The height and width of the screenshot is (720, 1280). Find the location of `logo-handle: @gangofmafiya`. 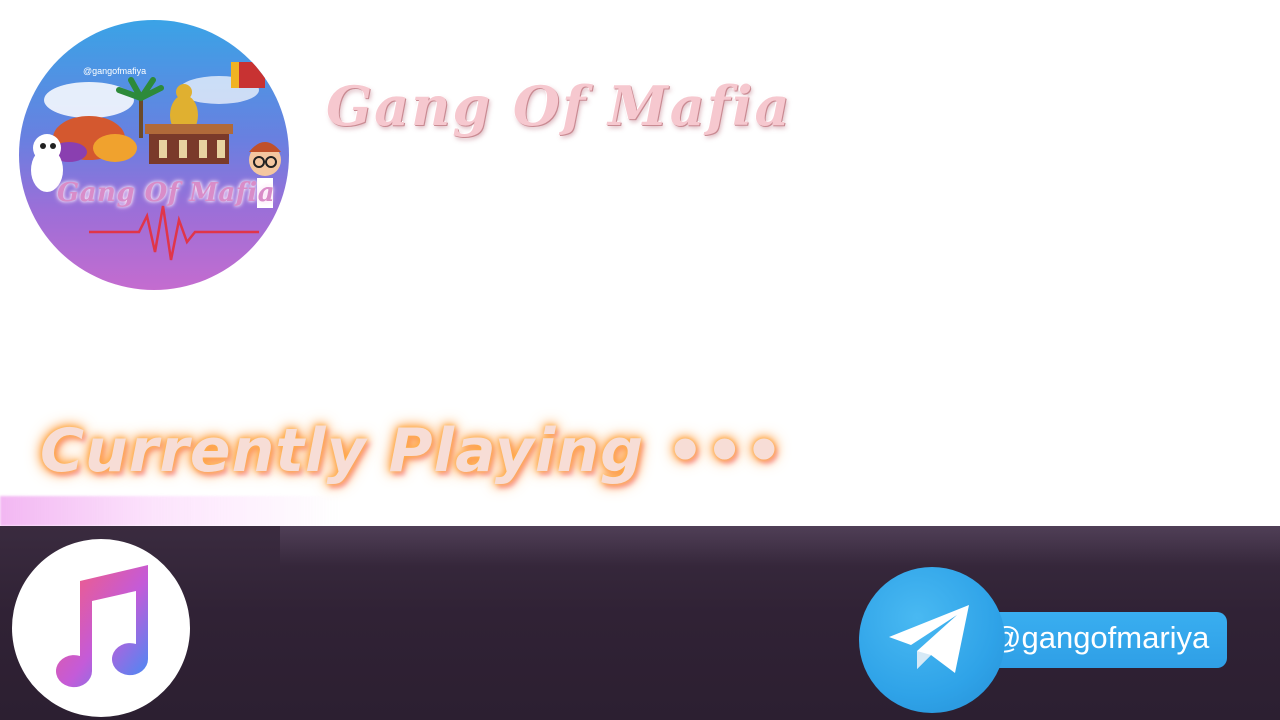

logo-handle: @gangofmafiya is located at coordinates (115, 71).